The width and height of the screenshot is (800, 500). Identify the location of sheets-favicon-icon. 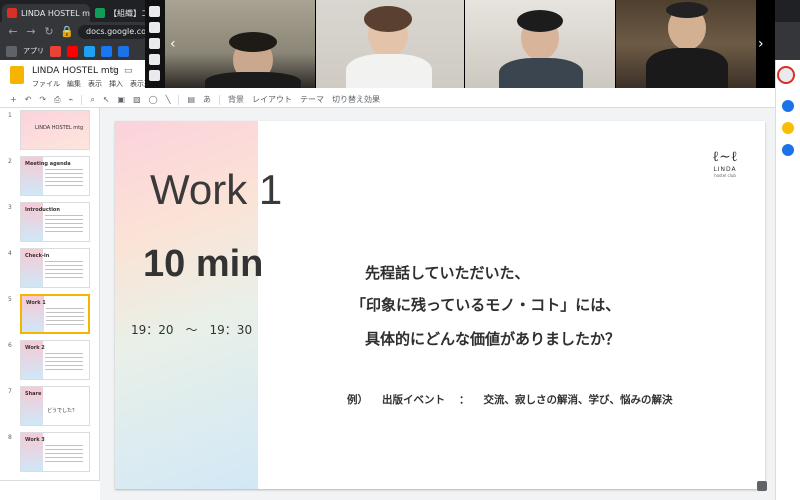
(100, 13).